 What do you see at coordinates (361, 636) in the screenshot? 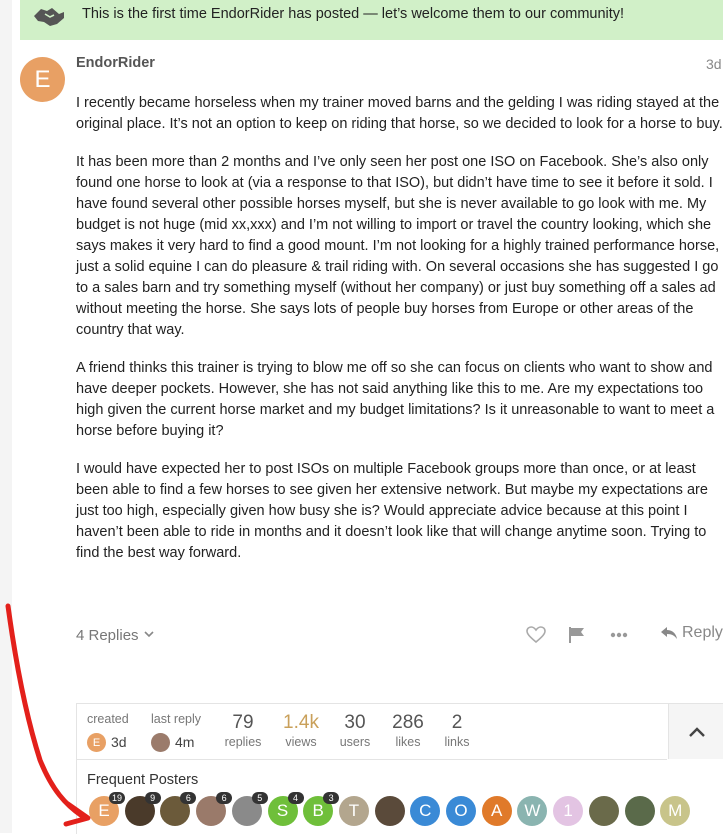
I see `post-actions` at bounding box center [361, 636].